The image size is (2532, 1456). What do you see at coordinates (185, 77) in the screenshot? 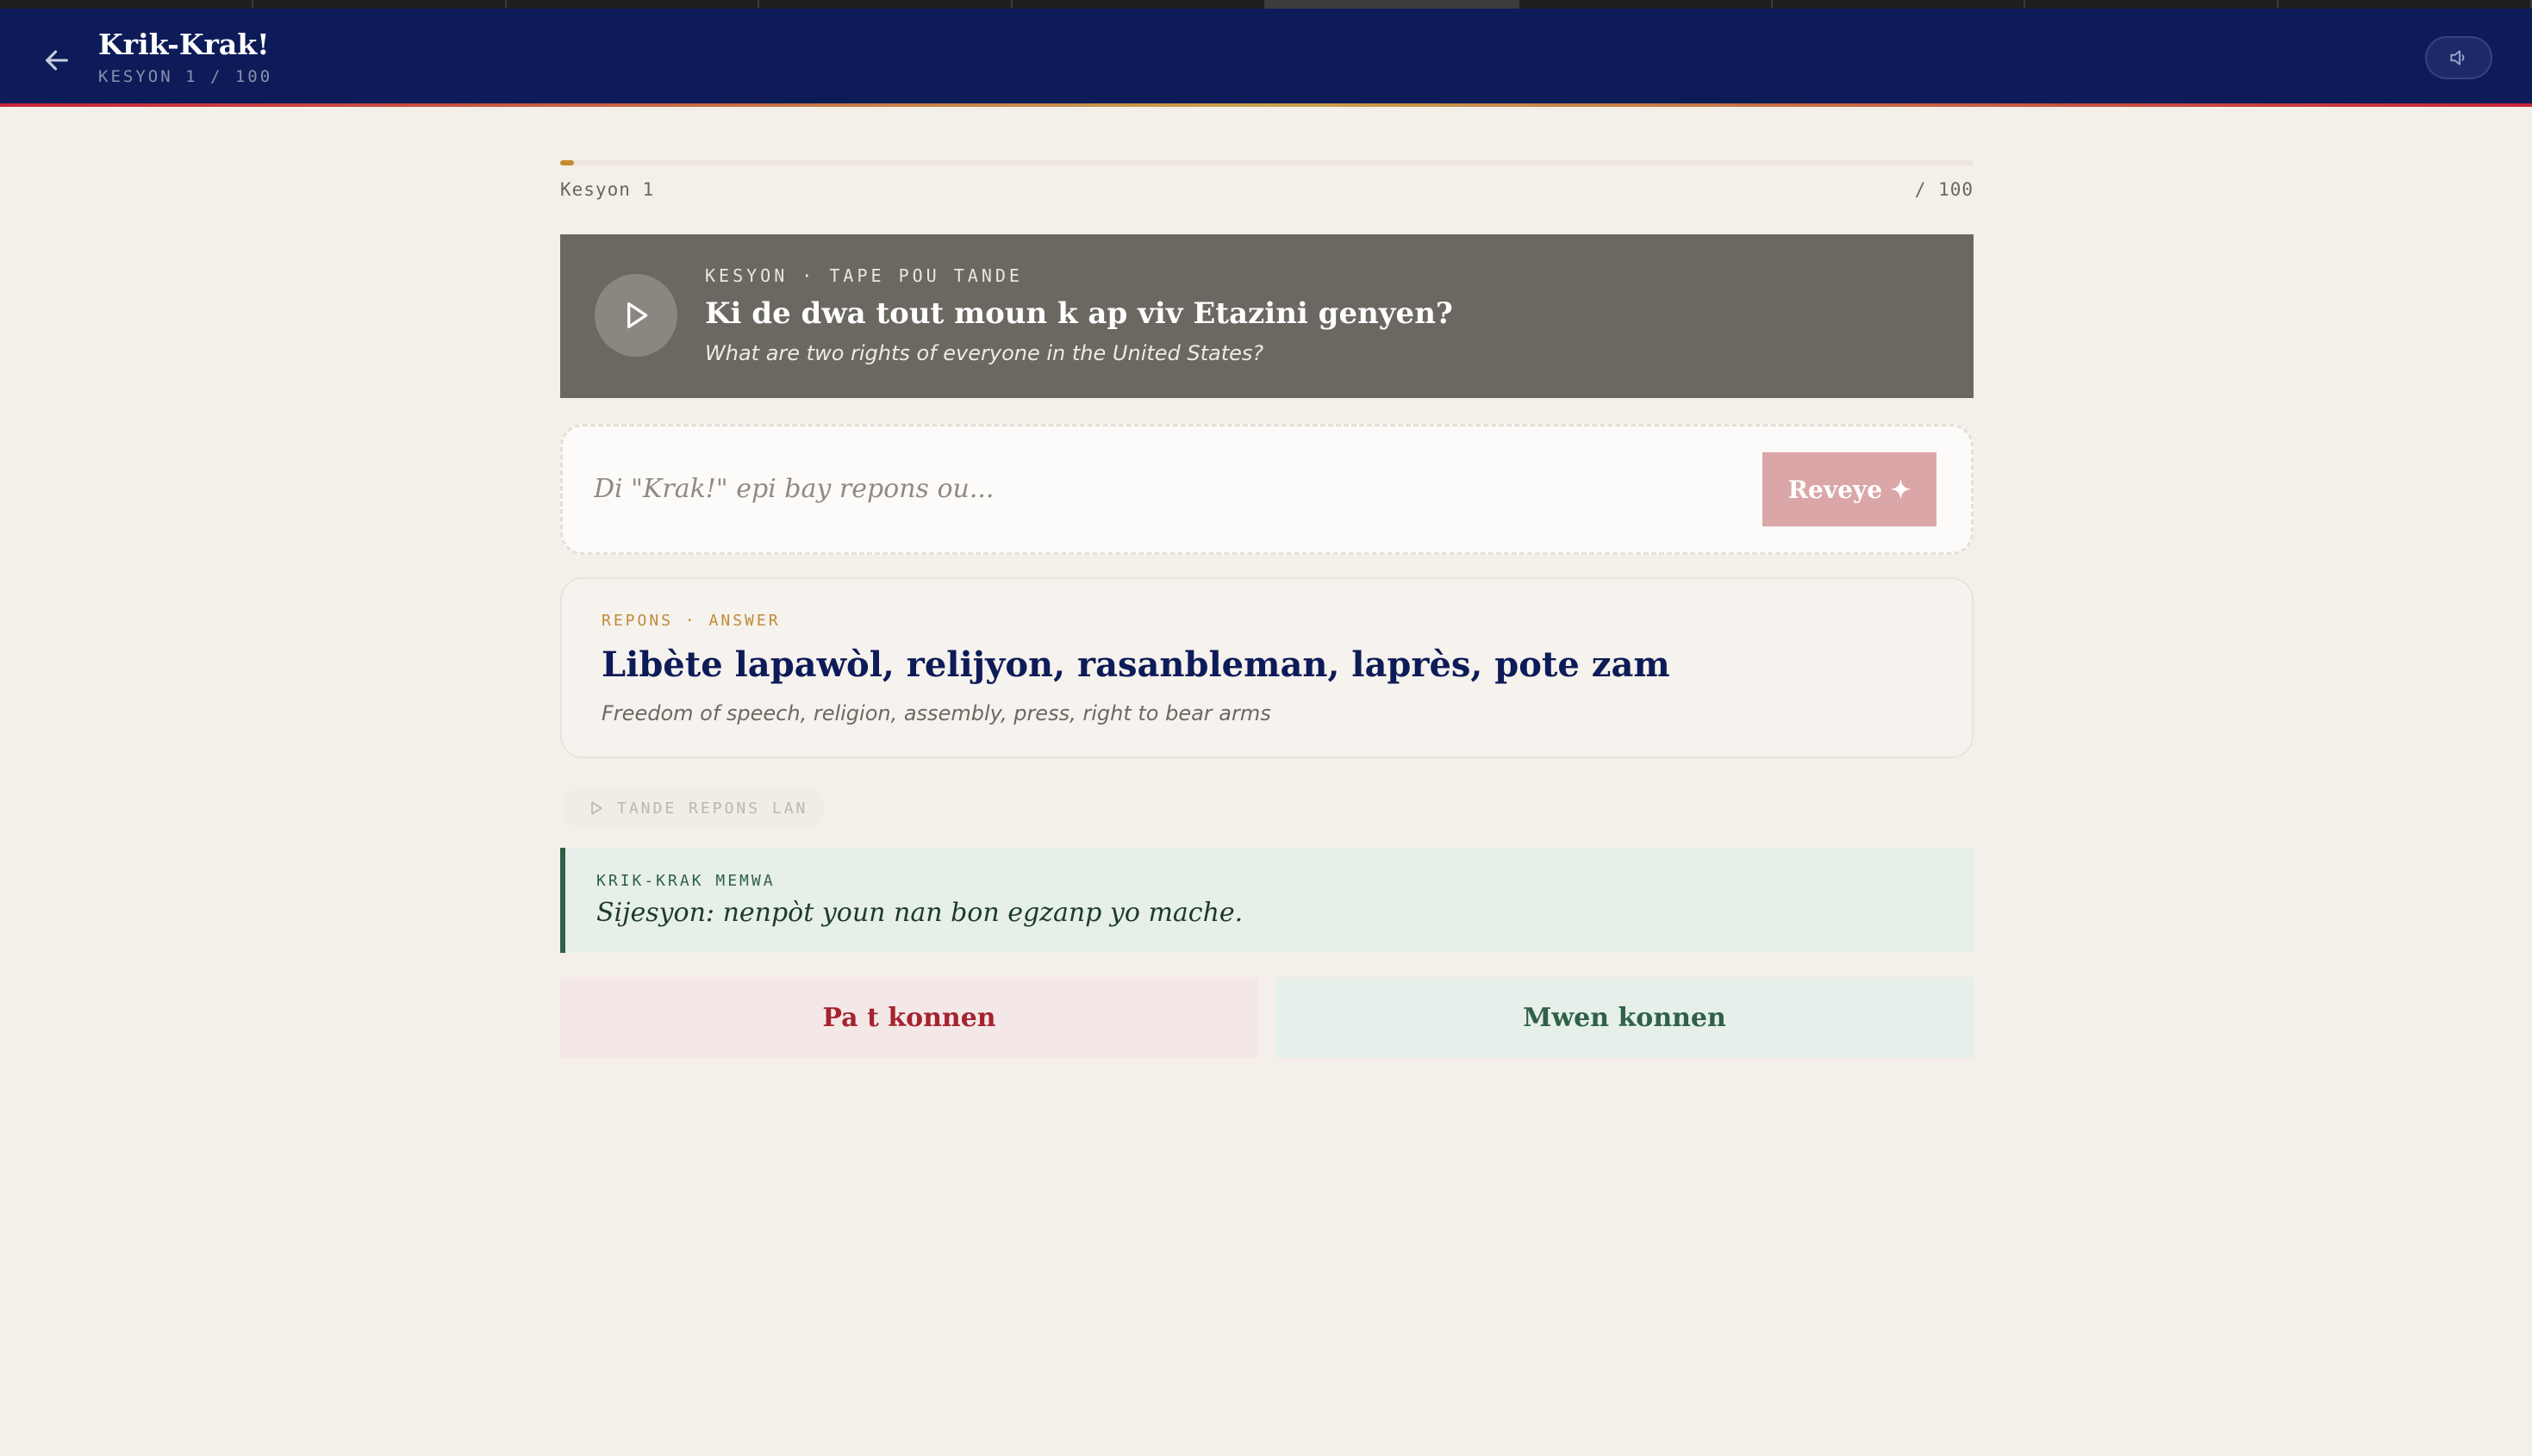
I see `question-counter: KESYON 1 / 100` at bounding box center [185, 77].